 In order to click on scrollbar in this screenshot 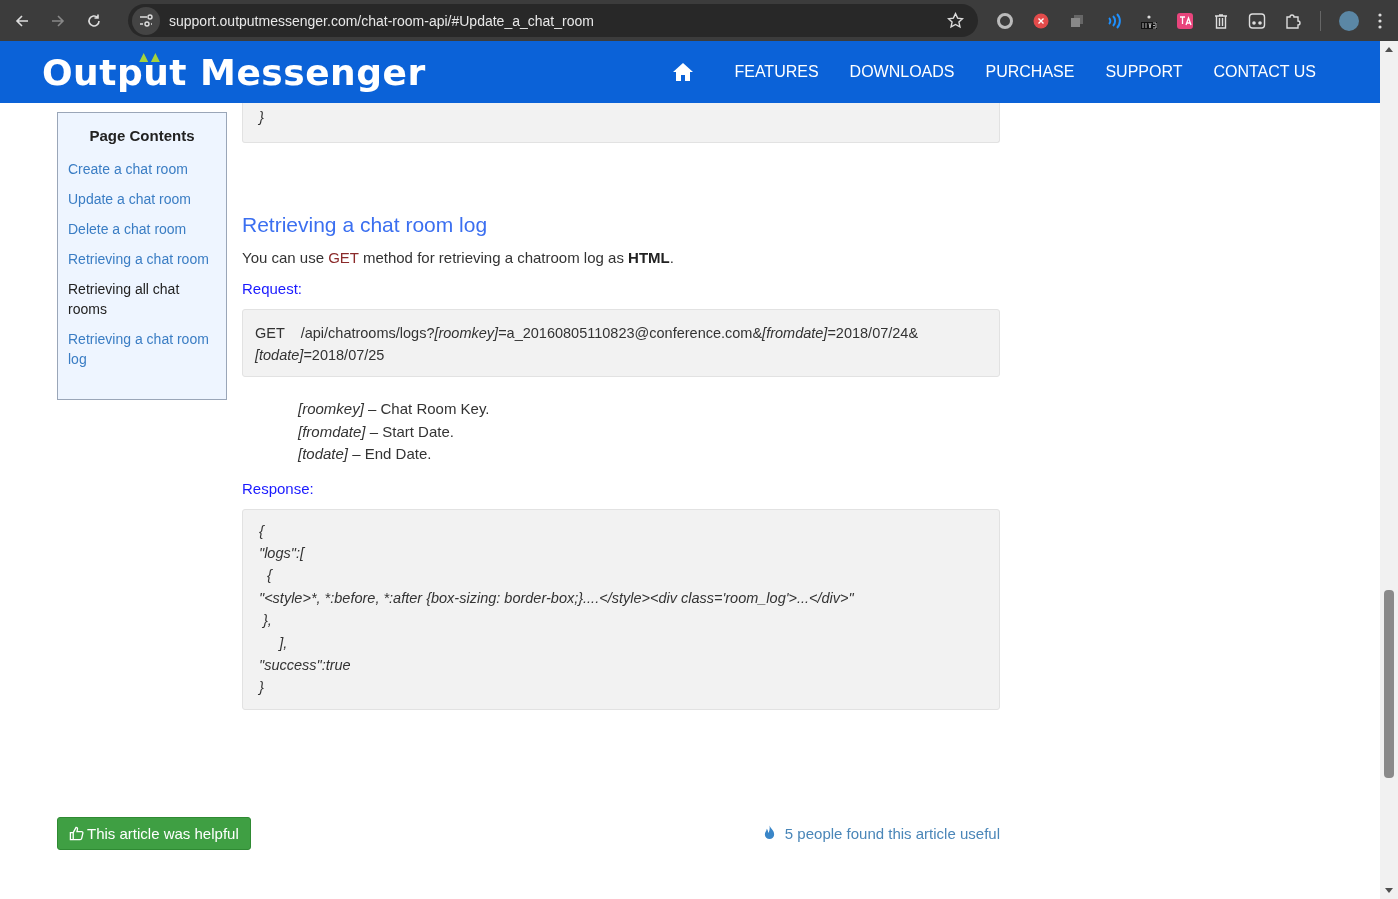, I will do `click(1389, 470)`.